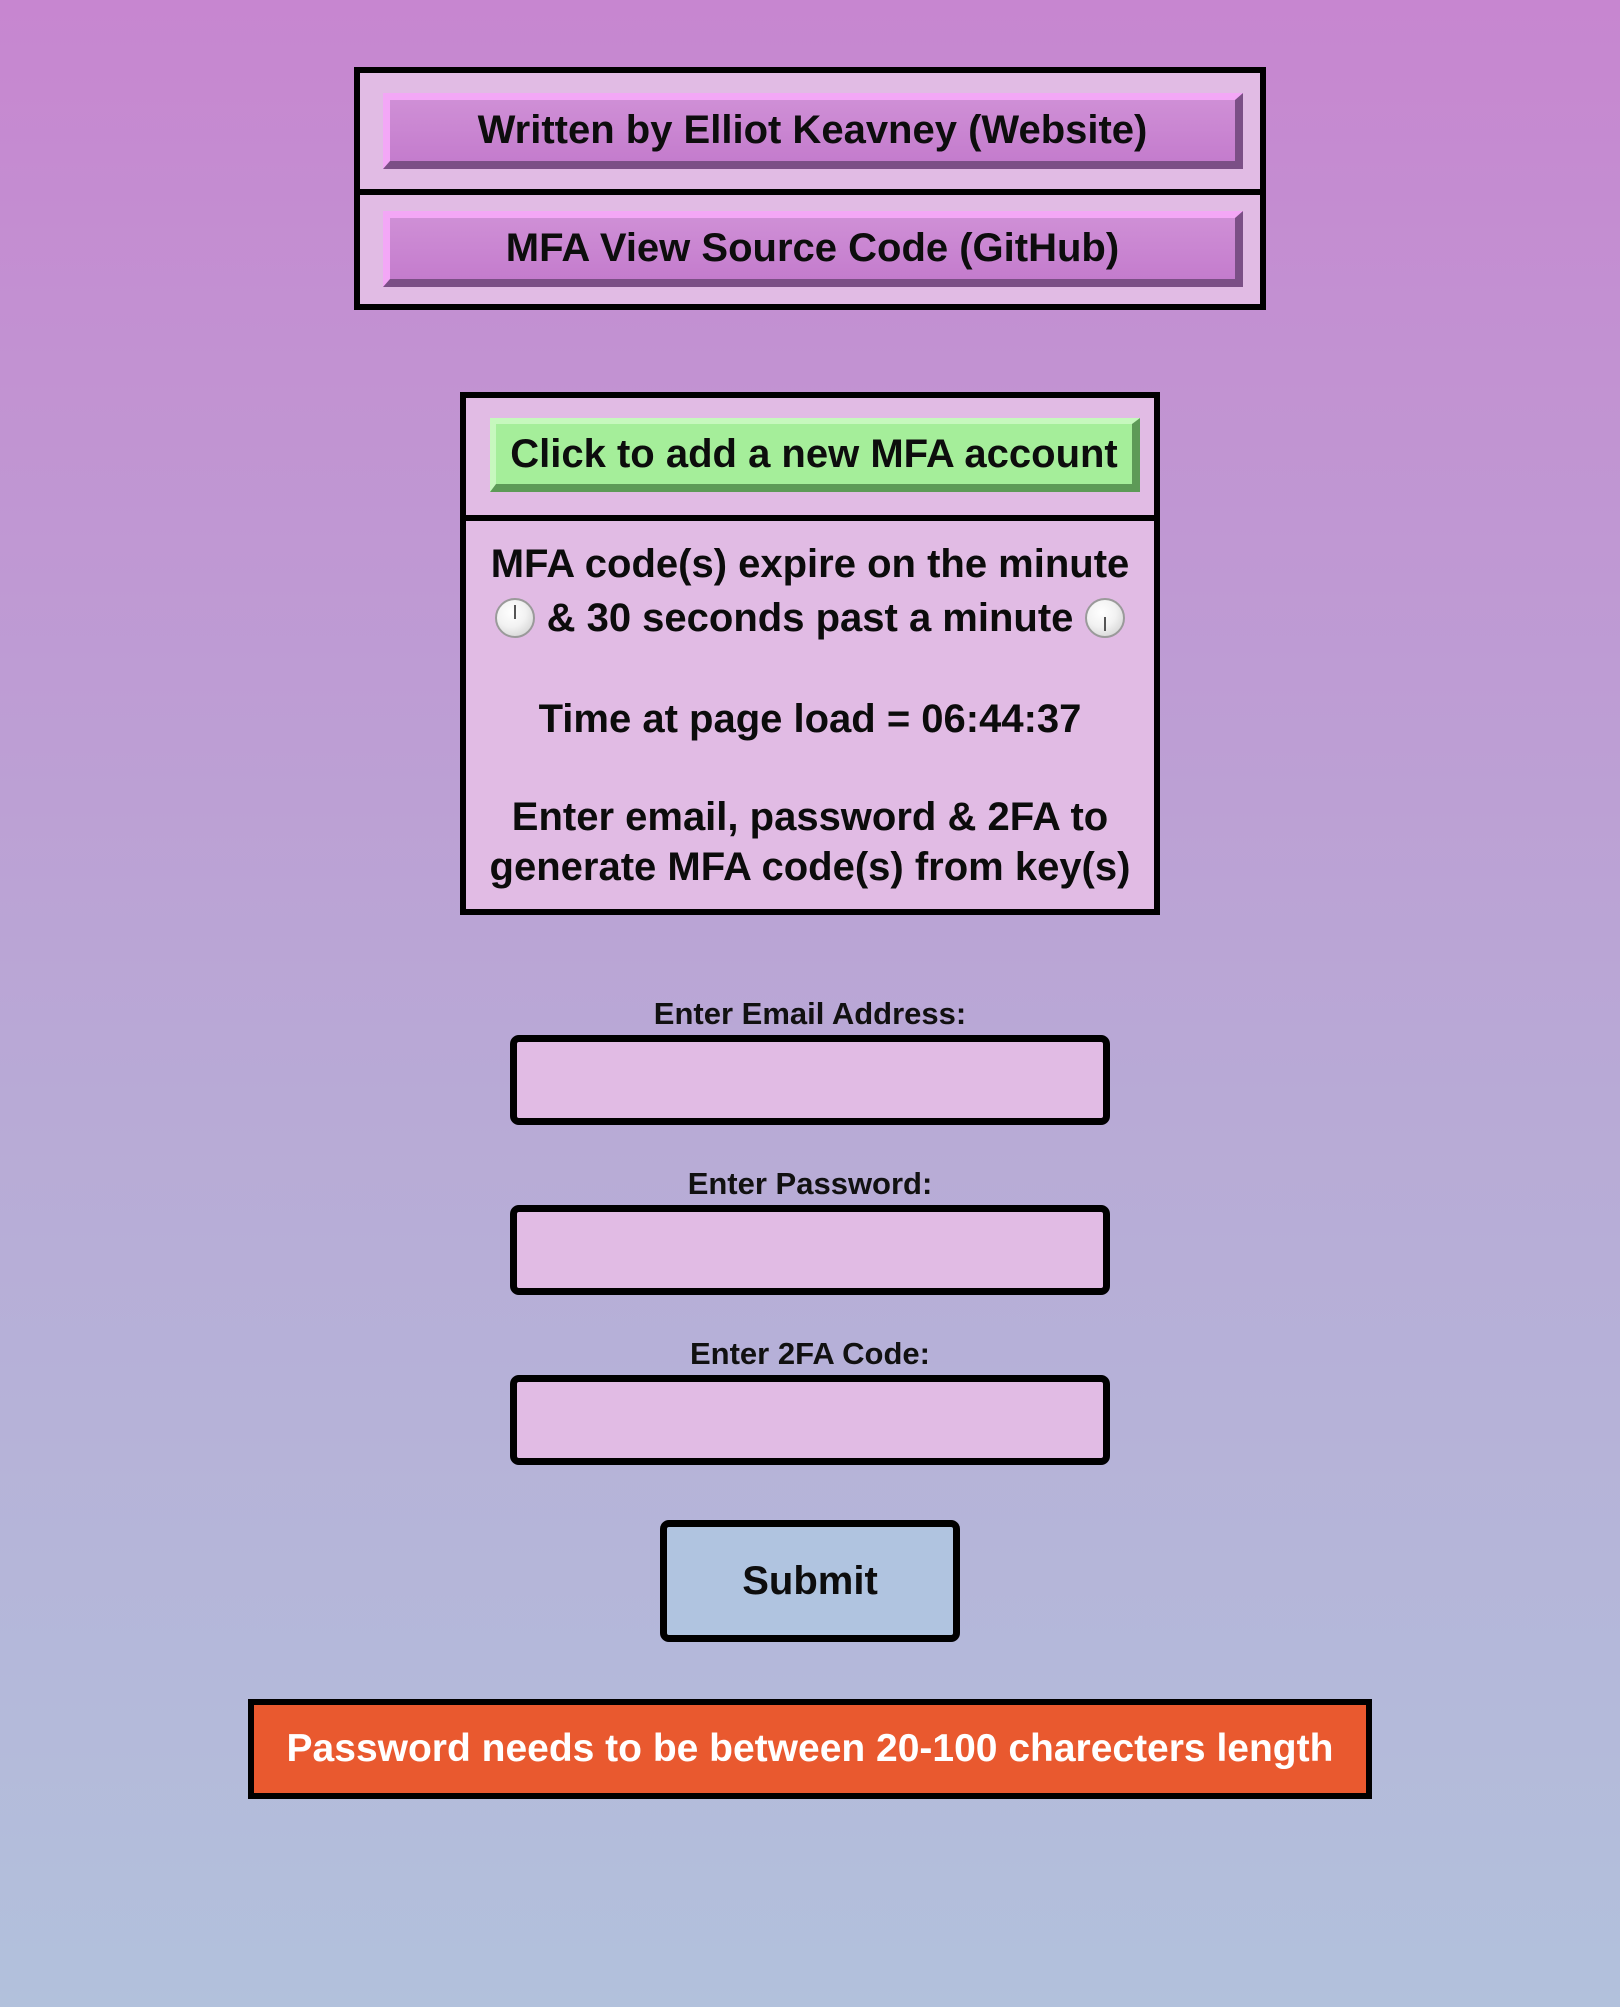 The width and height of the screenshot is (1620, 2007). Describe the element at coordinates (515, 618) in the screenshot. I see `clock-twelve-icon` at that location.